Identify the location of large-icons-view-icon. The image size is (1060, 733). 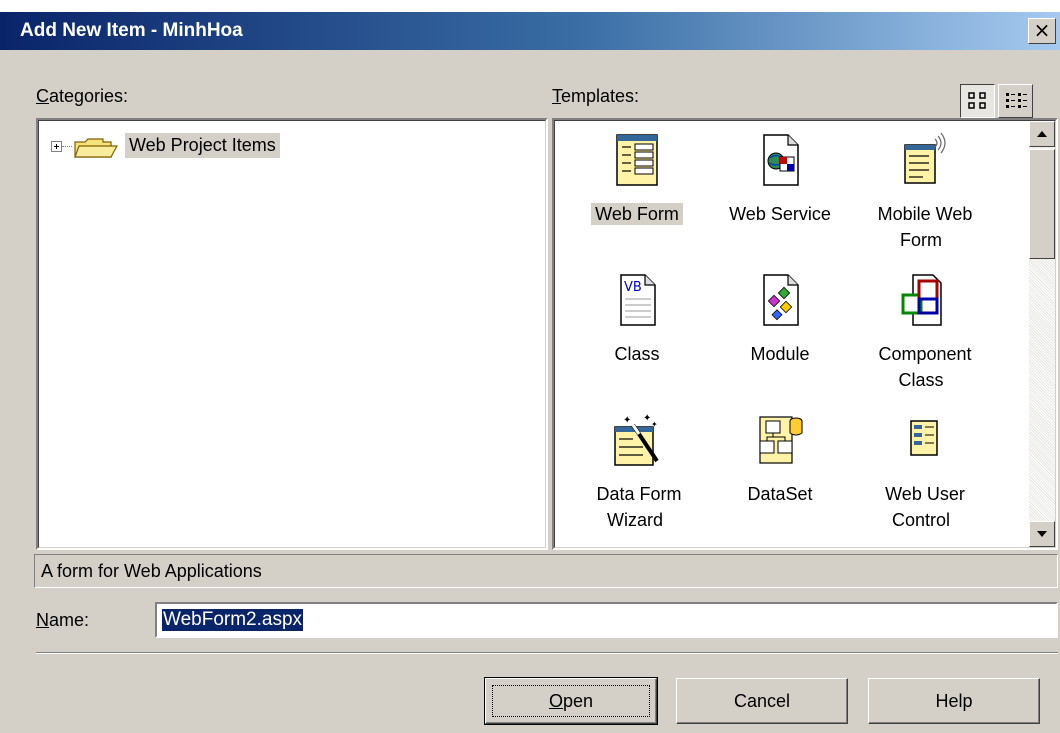
(977, 100).